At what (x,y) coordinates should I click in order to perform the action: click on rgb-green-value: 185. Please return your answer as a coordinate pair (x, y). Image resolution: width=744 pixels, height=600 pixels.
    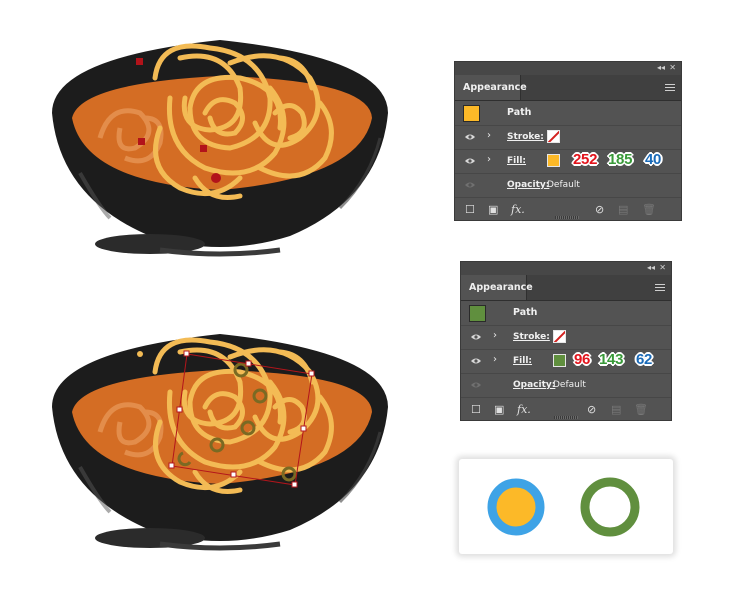
    Looking at the image, I should click on (620, 159).